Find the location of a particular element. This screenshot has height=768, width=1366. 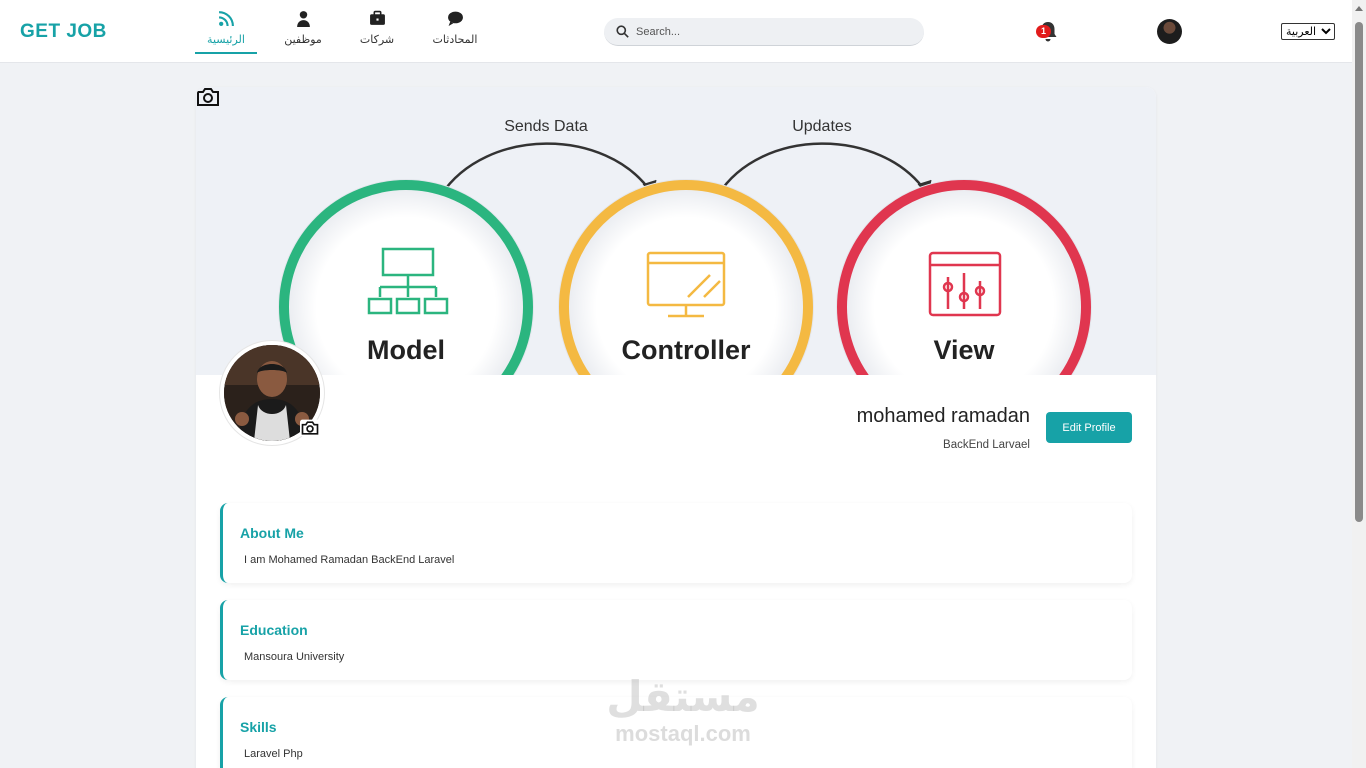

search-bar is located at coordinates (764, 32).